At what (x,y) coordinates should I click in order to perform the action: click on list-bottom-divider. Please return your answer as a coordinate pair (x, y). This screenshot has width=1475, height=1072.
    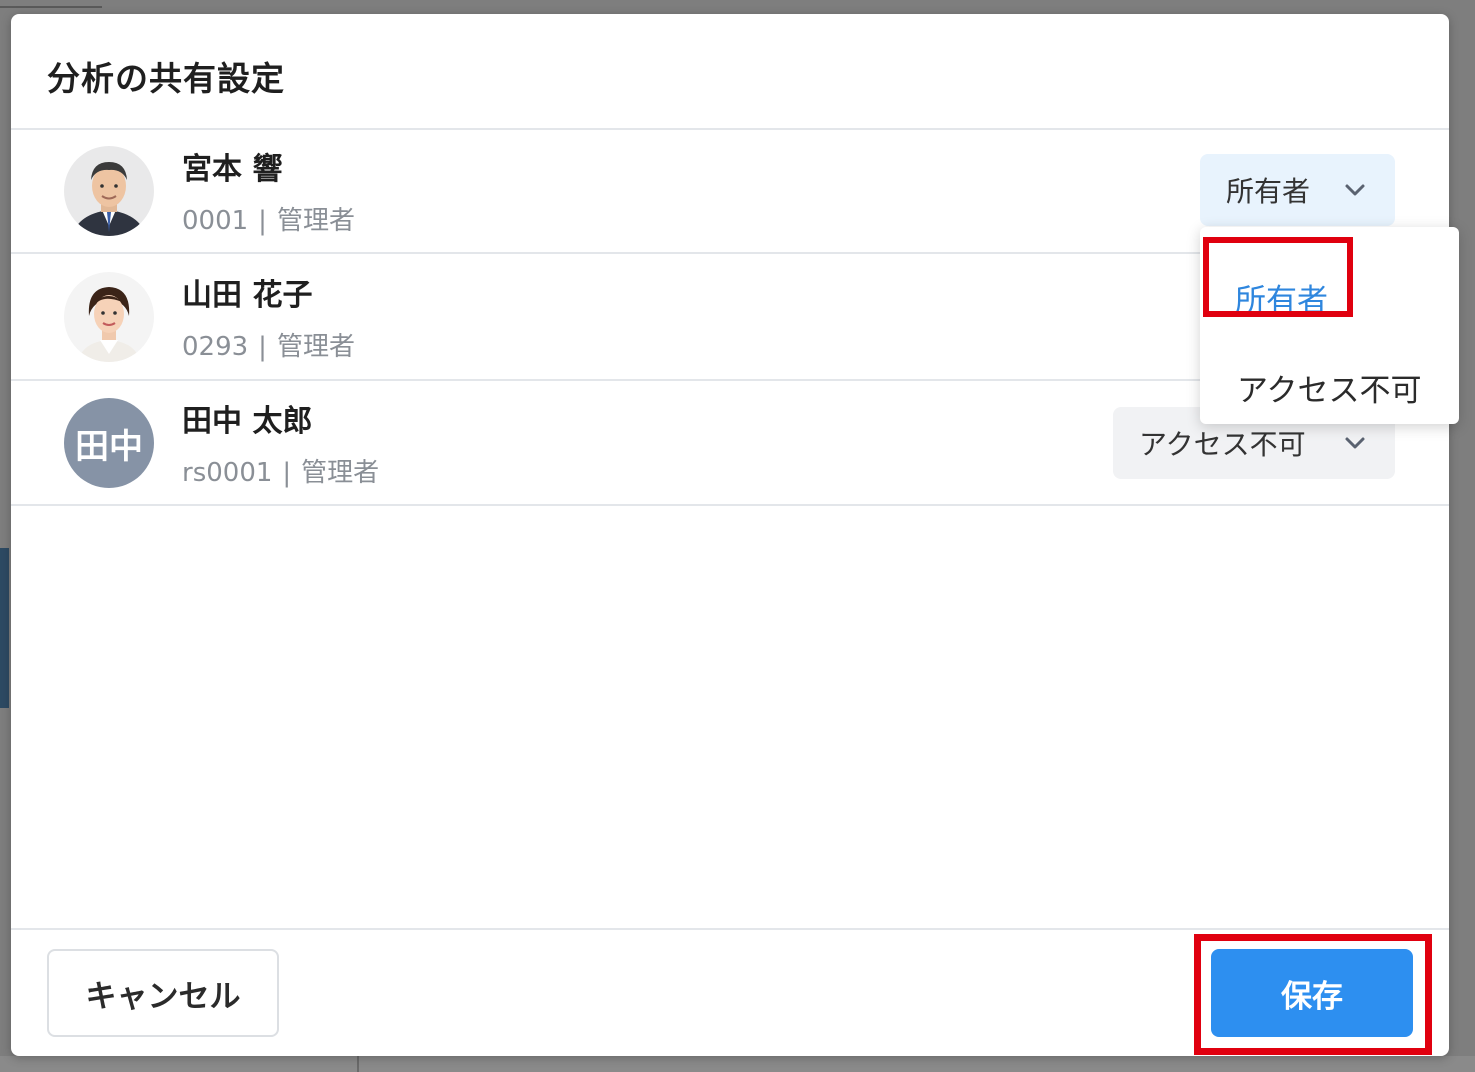
    Looking at the image, I should click on (730, 505).